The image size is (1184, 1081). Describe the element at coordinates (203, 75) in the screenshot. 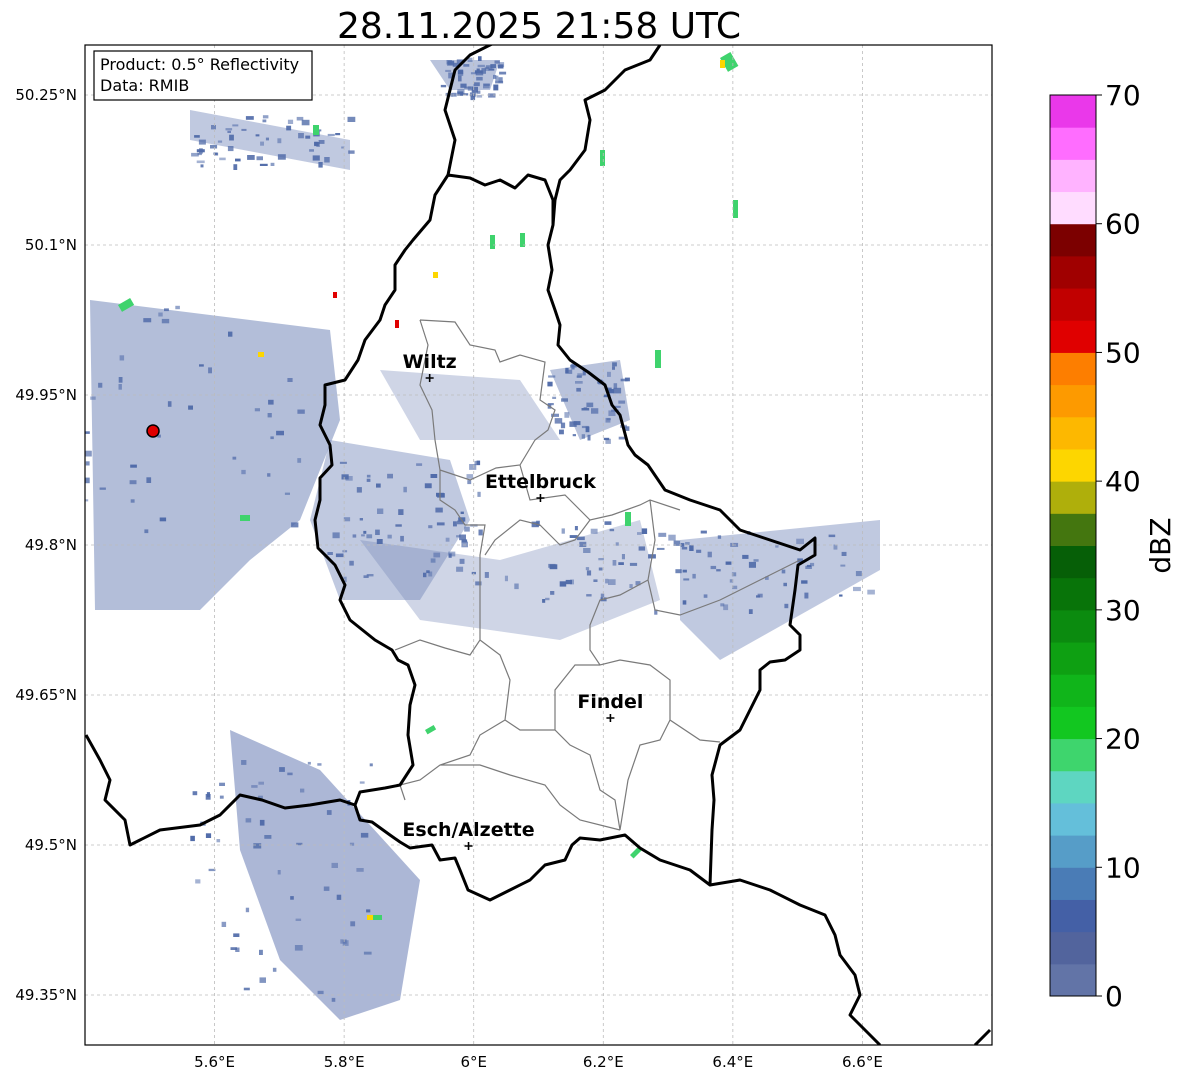

I see `info-box: Product: 0.5° Reflectivity Data: RMIB` at that location.